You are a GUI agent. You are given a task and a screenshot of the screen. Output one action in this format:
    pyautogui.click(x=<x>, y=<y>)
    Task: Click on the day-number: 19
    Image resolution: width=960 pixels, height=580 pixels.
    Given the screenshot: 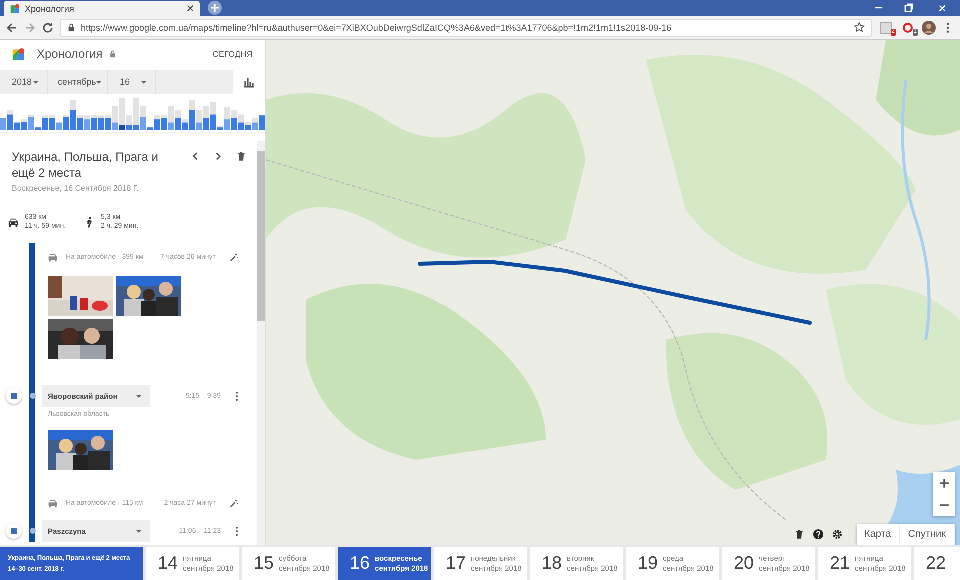 What is the action you would take?
    pyautogui.click(x=648, y=563)
    